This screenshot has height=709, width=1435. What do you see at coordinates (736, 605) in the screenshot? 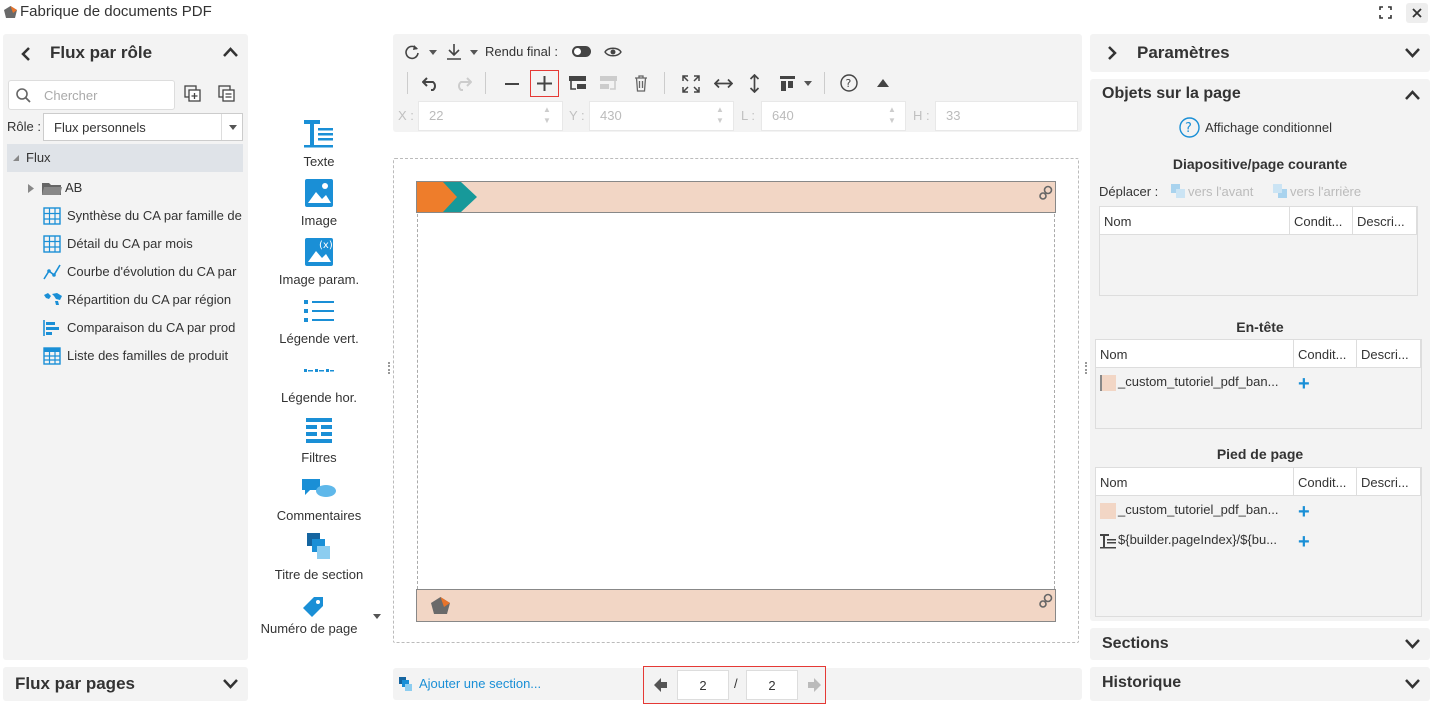
I see `footer-banner` at bounding box center [736, 605].